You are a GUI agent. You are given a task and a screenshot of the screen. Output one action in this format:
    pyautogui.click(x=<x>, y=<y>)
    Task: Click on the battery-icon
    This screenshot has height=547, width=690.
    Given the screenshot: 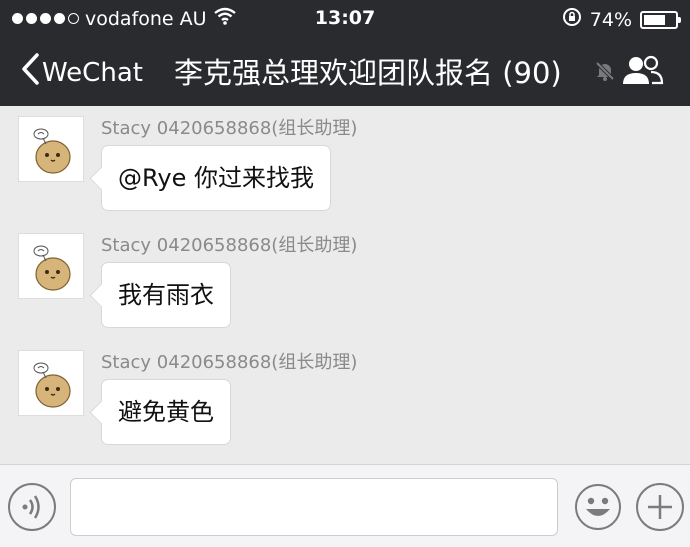 What is the action you would take?
    pyautogui.click(x=660, y=19)
    